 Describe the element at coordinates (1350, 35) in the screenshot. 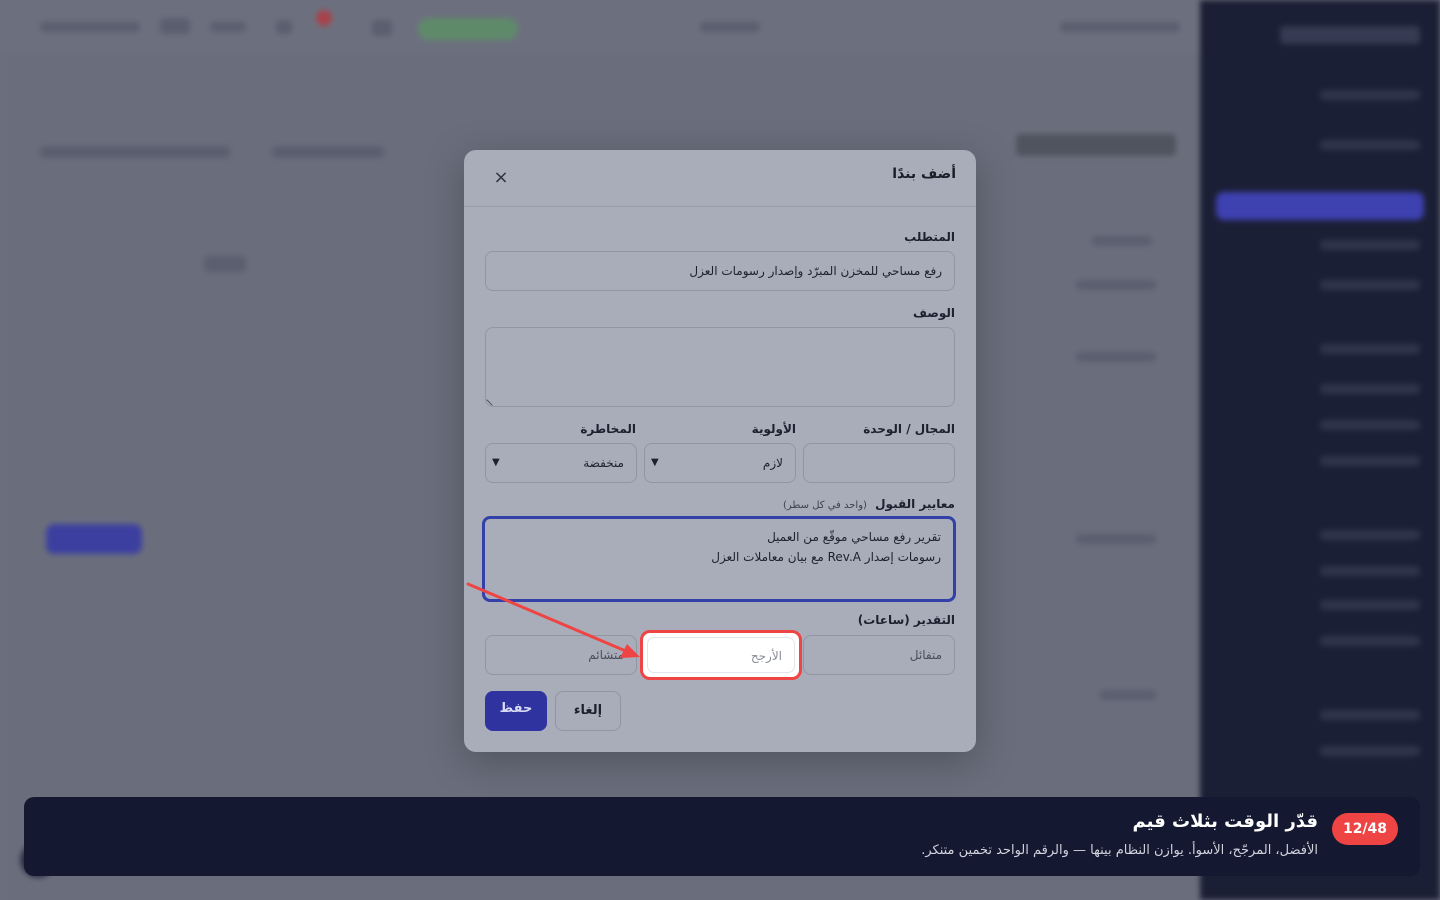

I see `sidebar-logo` at that location.